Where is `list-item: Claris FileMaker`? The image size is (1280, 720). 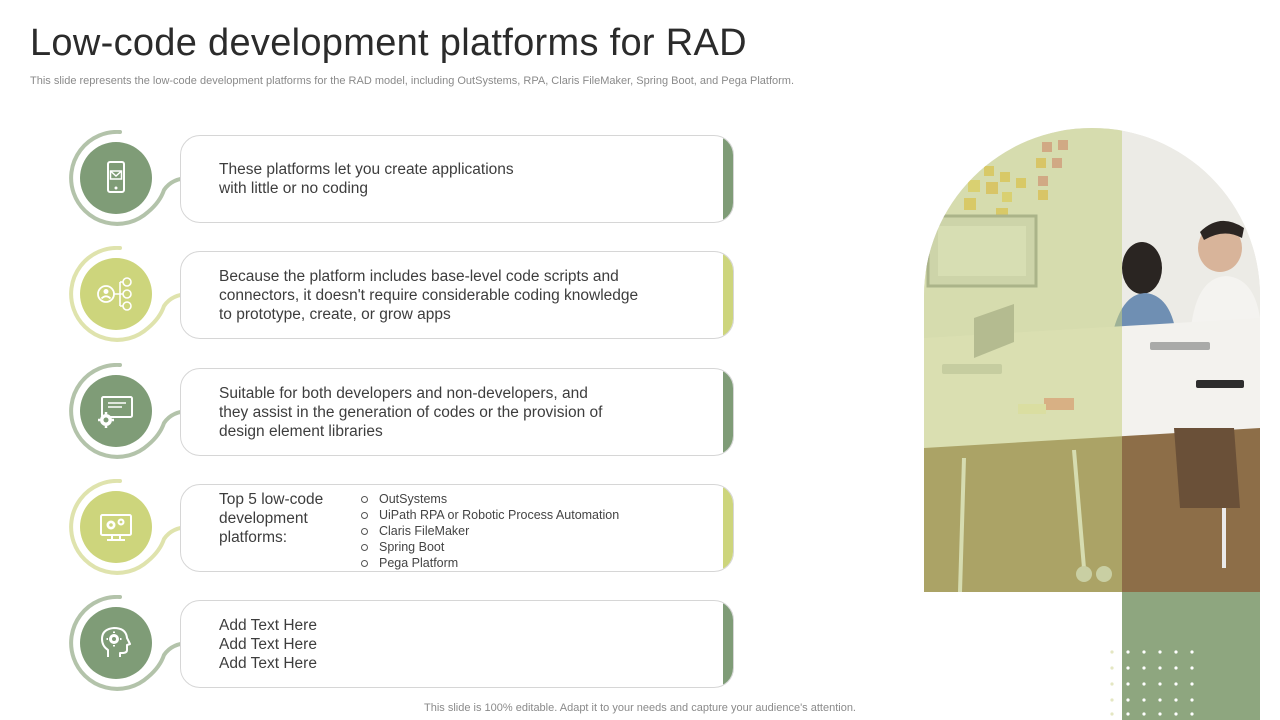 list-item: Claris FileMaker is located at coordinates (489, 531).